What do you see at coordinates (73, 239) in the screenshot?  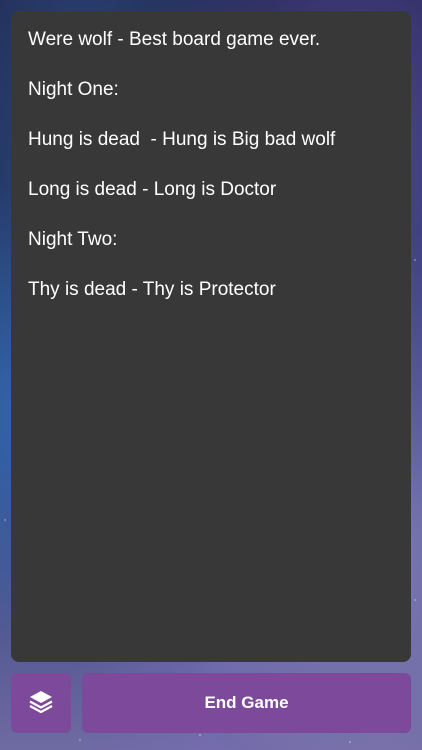 I see `night-two-heading: Night Two:` at bounding box center [73, 239].